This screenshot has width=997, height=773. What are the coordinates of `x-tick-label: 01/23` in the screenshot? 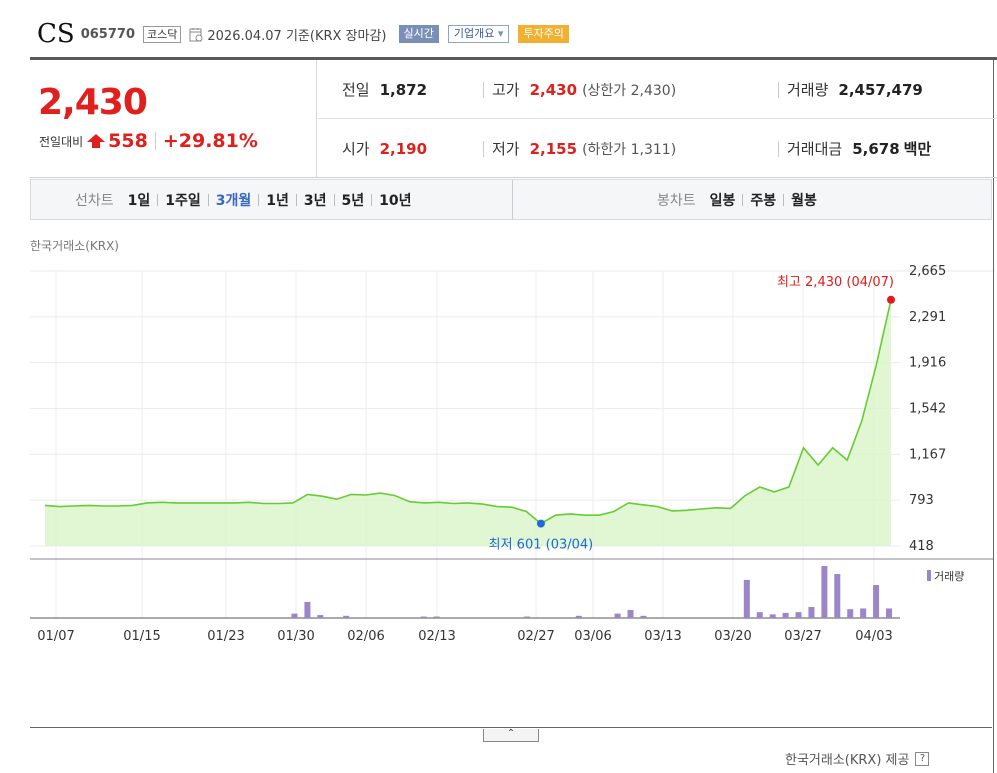 It's located at (225, 636).